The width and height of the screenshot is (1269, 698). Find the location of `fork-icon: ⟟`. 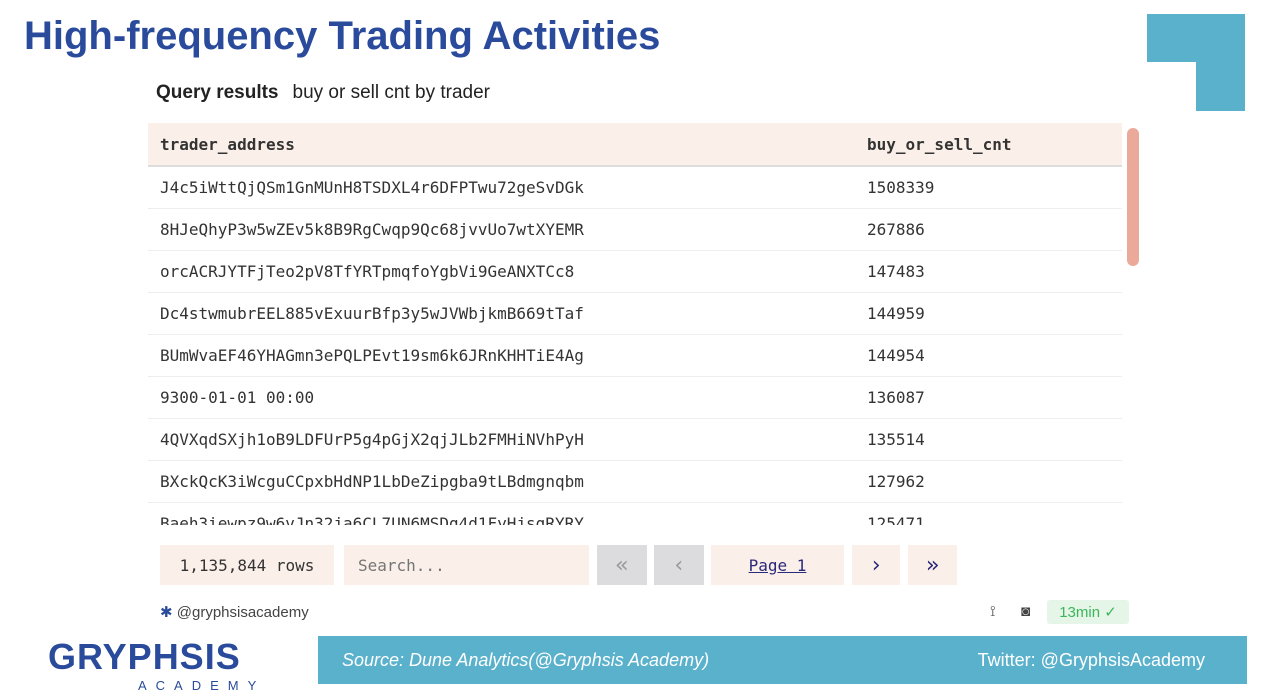

fork-icon: ⟟ is located at coordinates (993, 611).